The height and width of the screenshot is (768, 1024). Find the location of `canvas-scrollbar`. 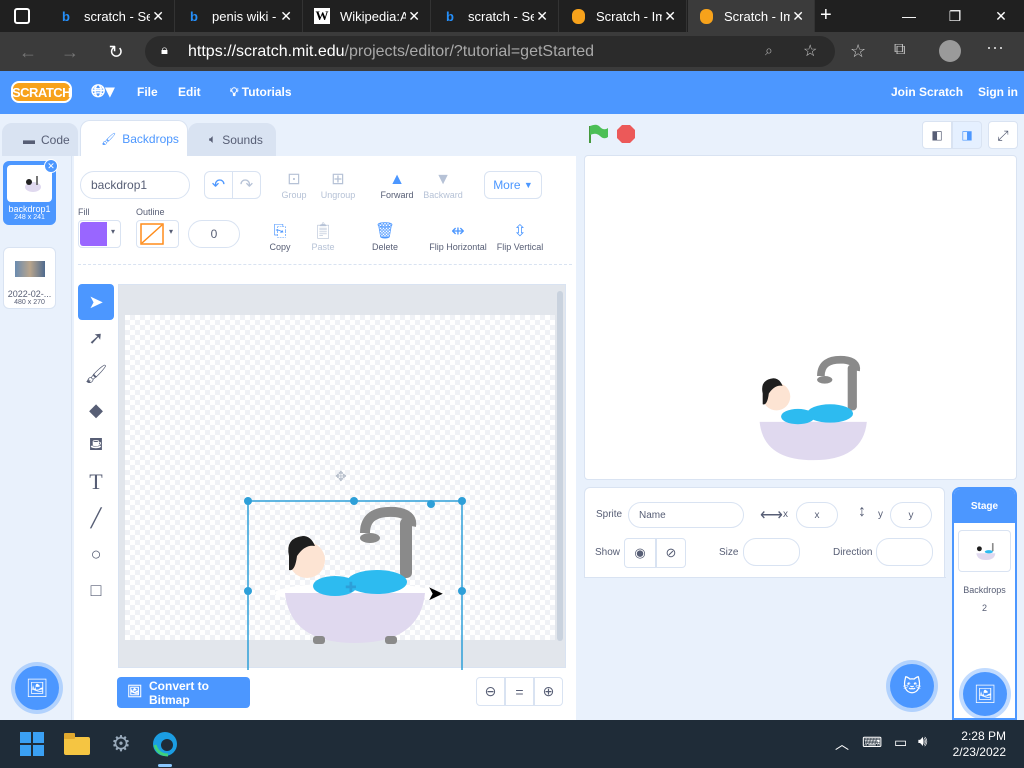

canvas-scrollbar is located at coordinates (560, 466).